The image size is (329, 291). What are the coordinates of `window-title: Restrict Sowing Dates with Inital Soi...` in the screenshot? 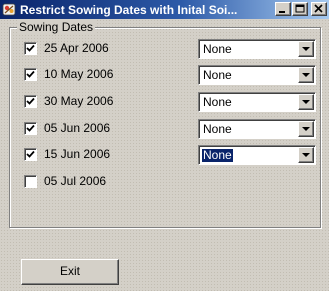 It's located at (129, 10).